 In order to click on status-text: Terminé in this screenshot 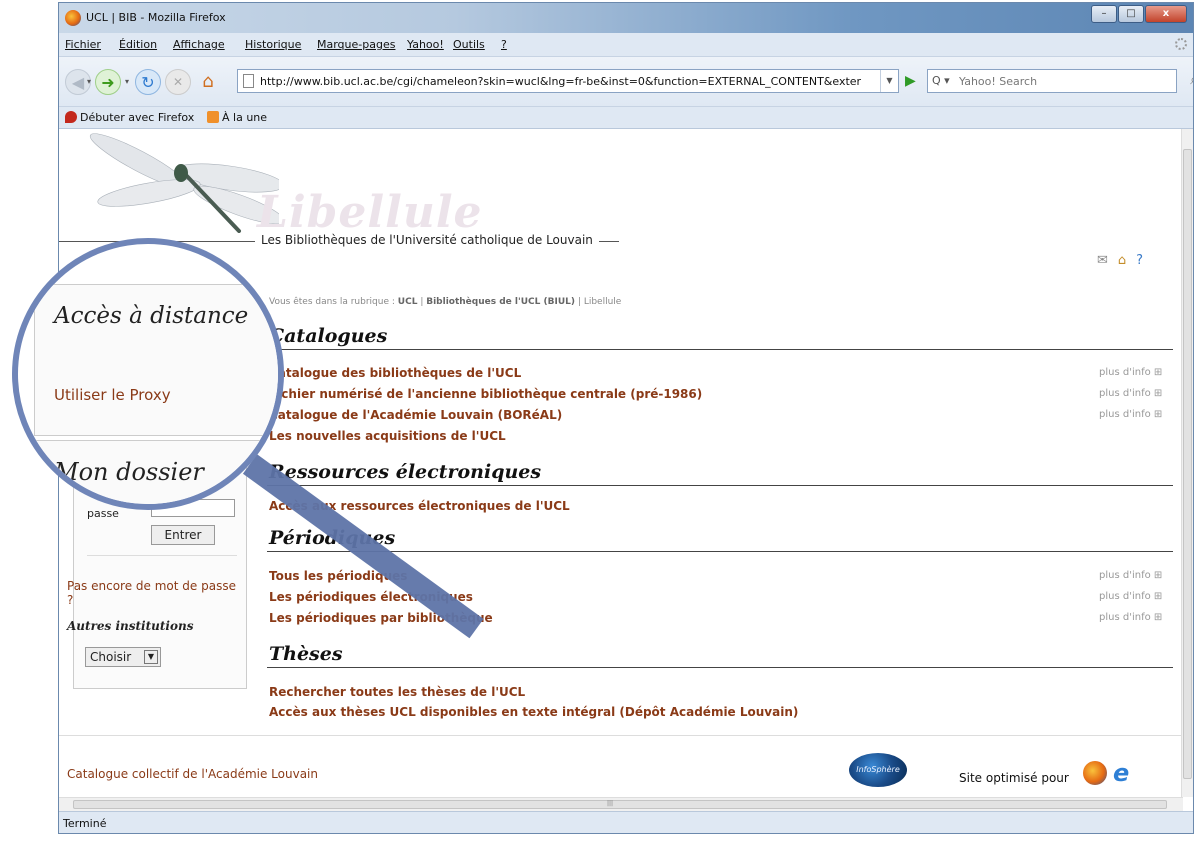, I will do `click(85, 823)`.